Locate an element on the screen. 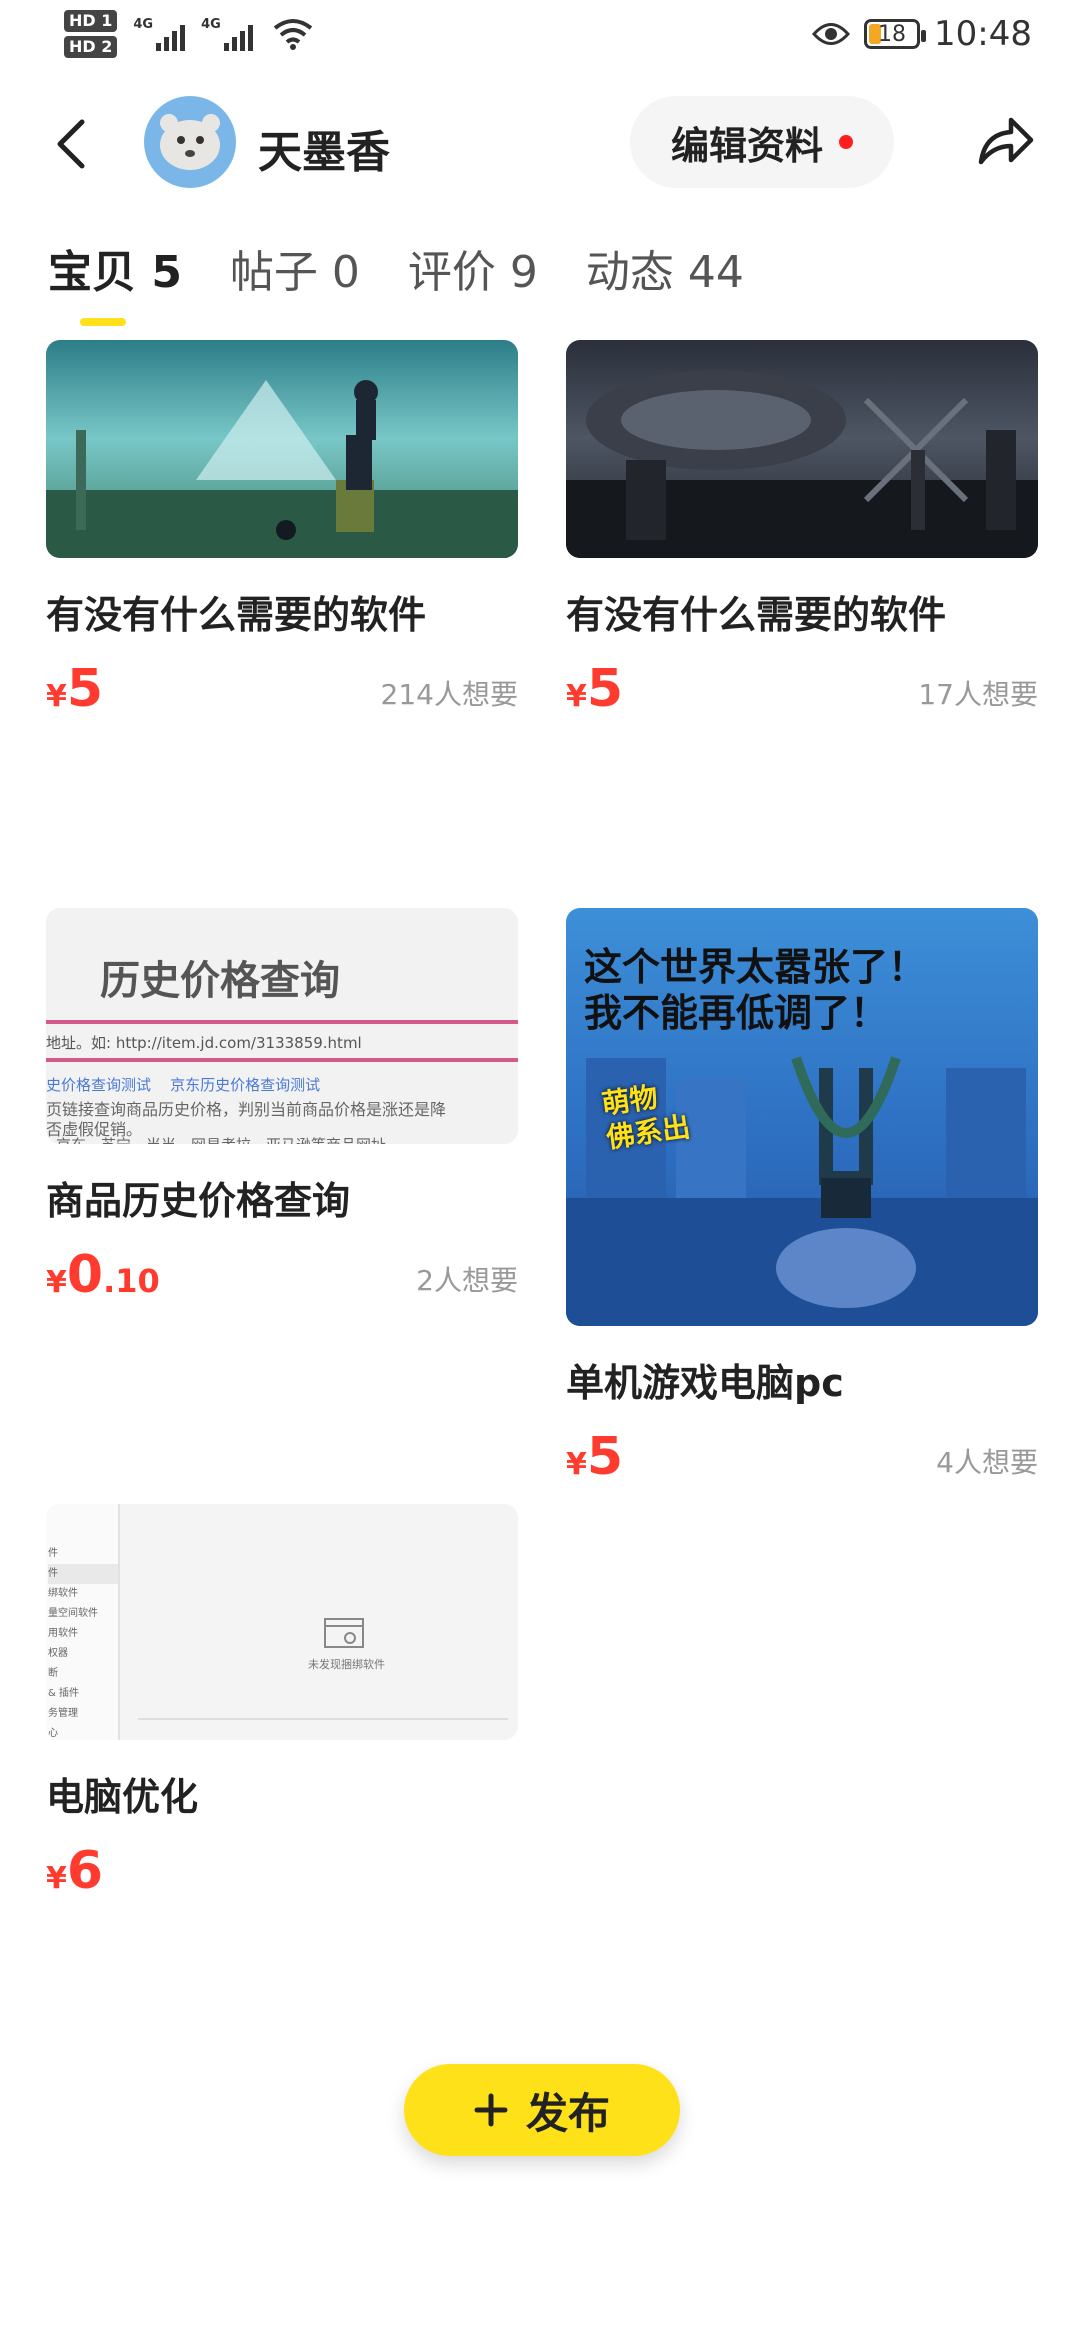  tab-label: 帖子 0 is located at coordinates (294, 272).